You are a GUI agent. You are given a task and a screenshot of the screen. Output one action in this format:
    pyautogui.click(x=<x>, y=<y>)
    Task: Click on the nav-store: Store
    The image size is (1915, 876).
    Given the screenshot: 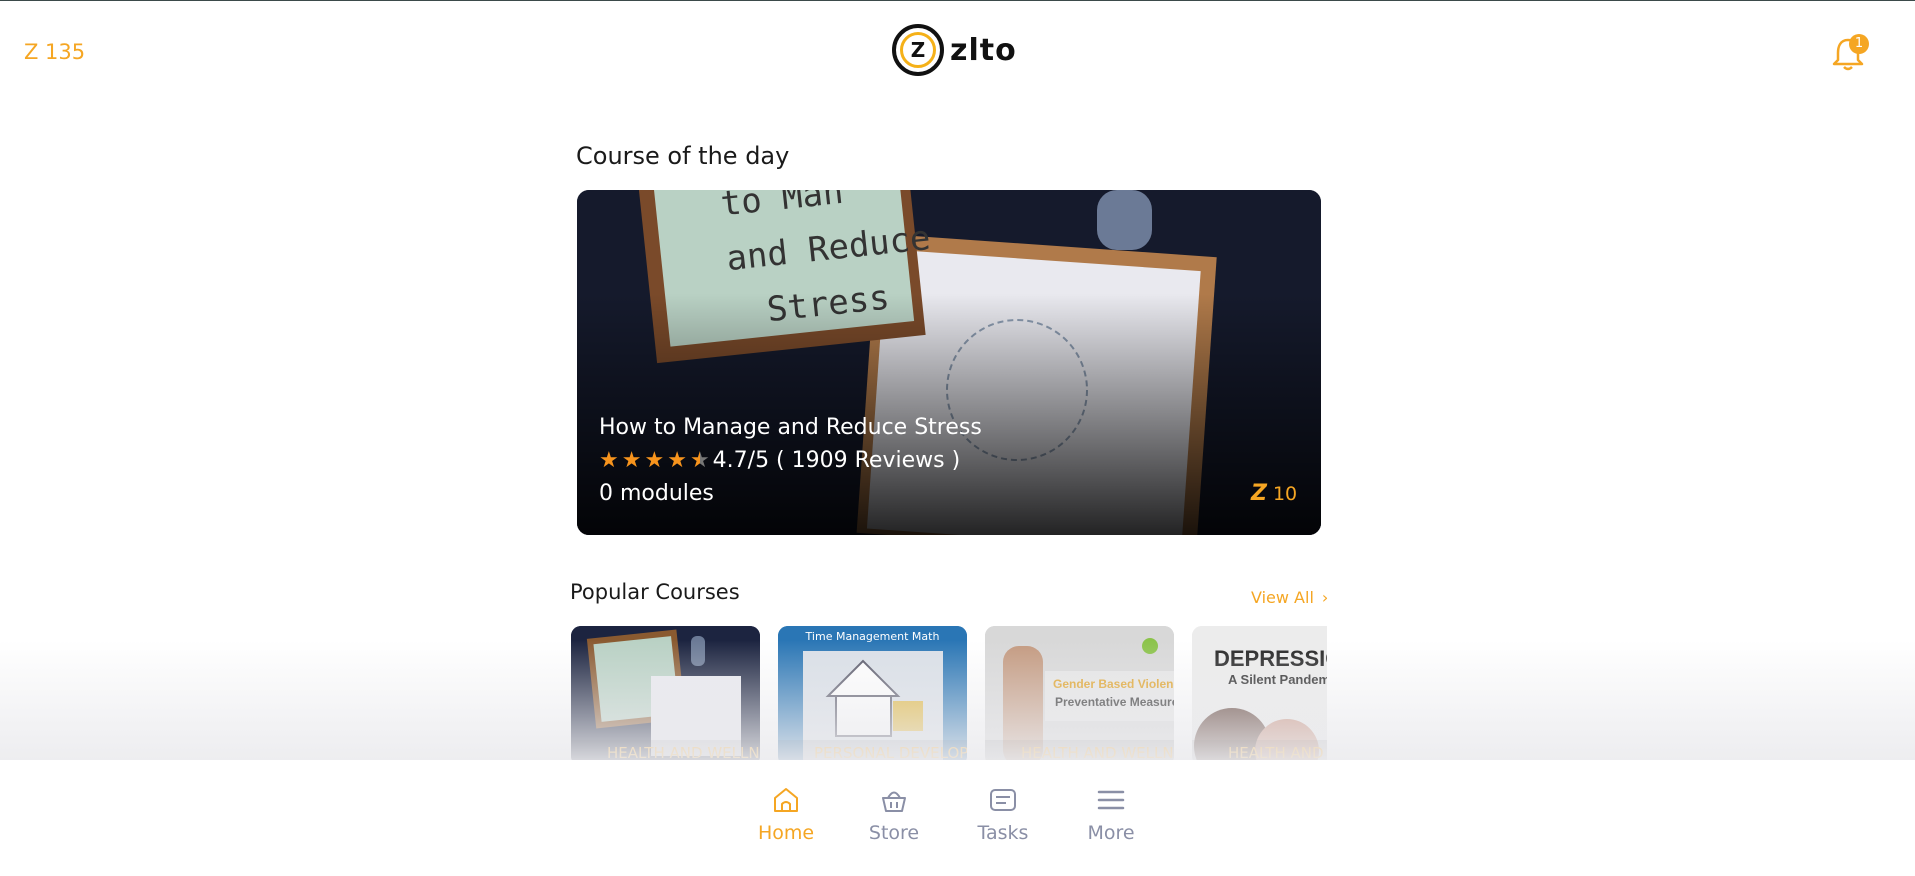 What is the action you would take?
    pyautogui.click(x=894, y=814)
    